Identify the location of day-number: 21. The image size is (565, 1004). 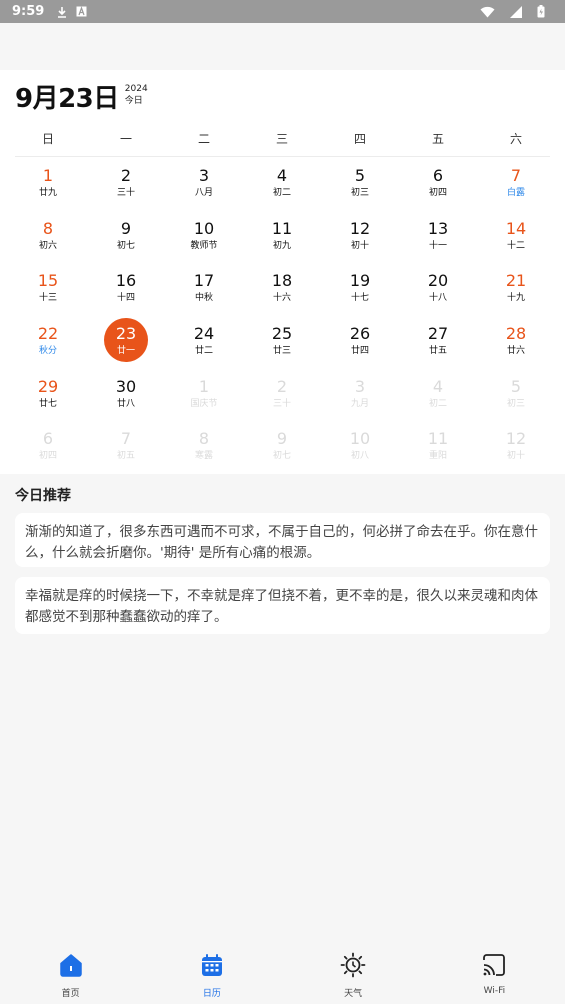
(516, 281).